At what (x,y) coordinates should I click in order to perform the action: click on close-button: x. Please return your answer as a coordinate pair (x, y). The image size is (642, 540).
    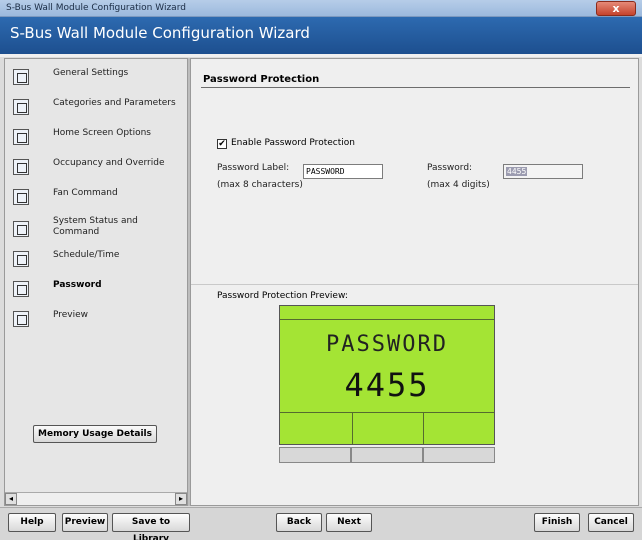
    Looking at the image, I should click on (616, 8).